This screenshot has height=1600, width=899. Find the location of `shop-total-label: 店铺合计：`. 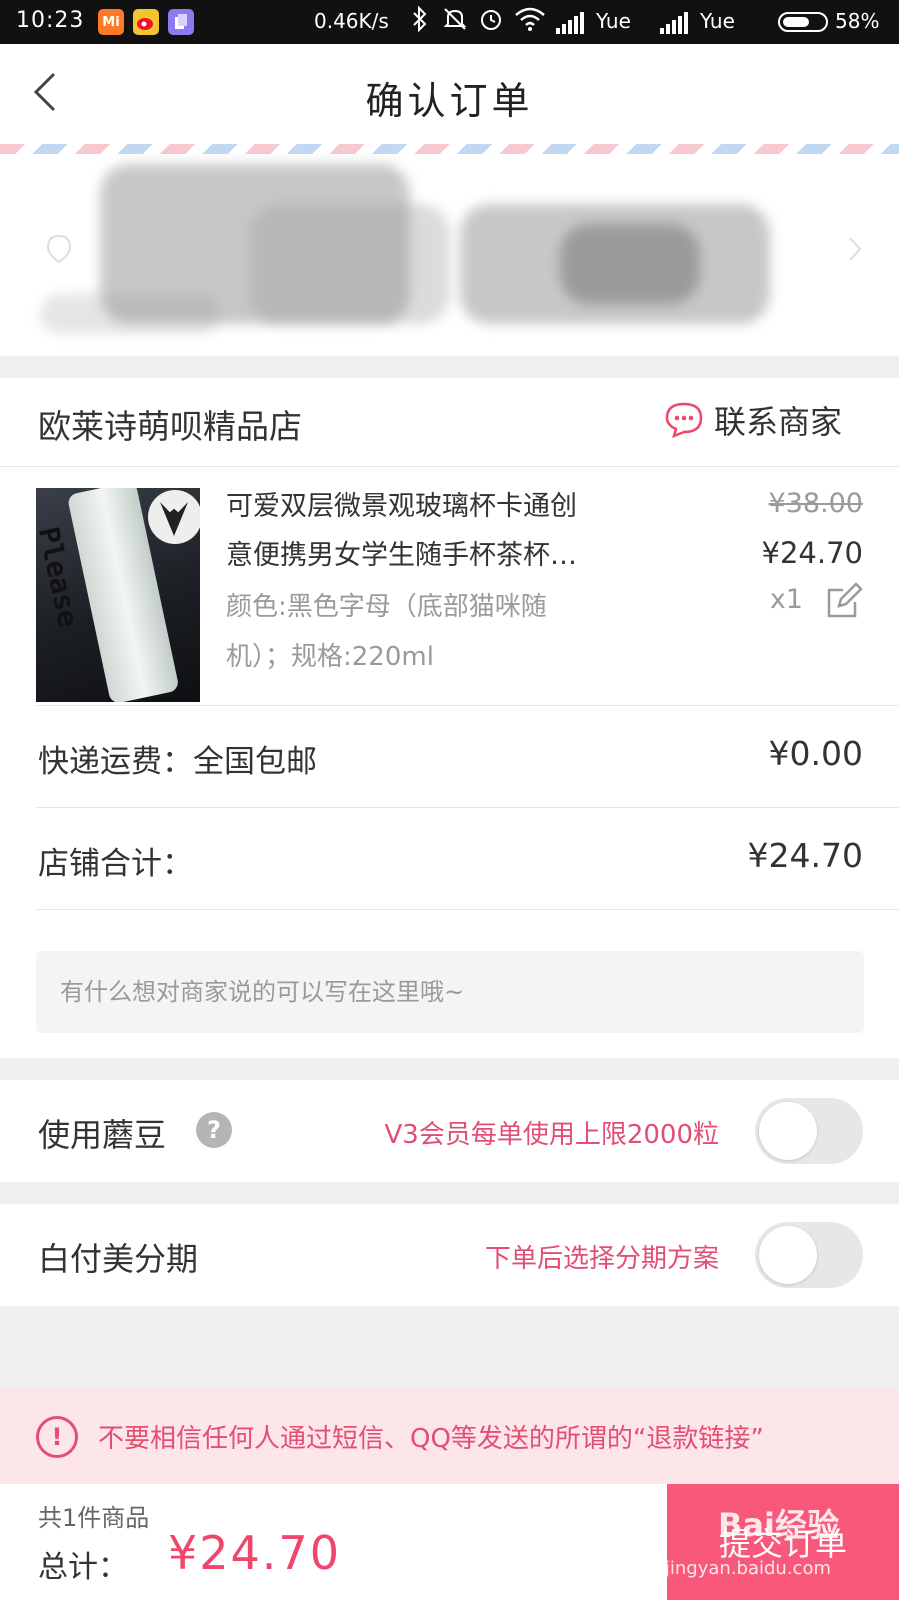

shop-total-label: 店铺合计： is located at coordinates (115, 864).